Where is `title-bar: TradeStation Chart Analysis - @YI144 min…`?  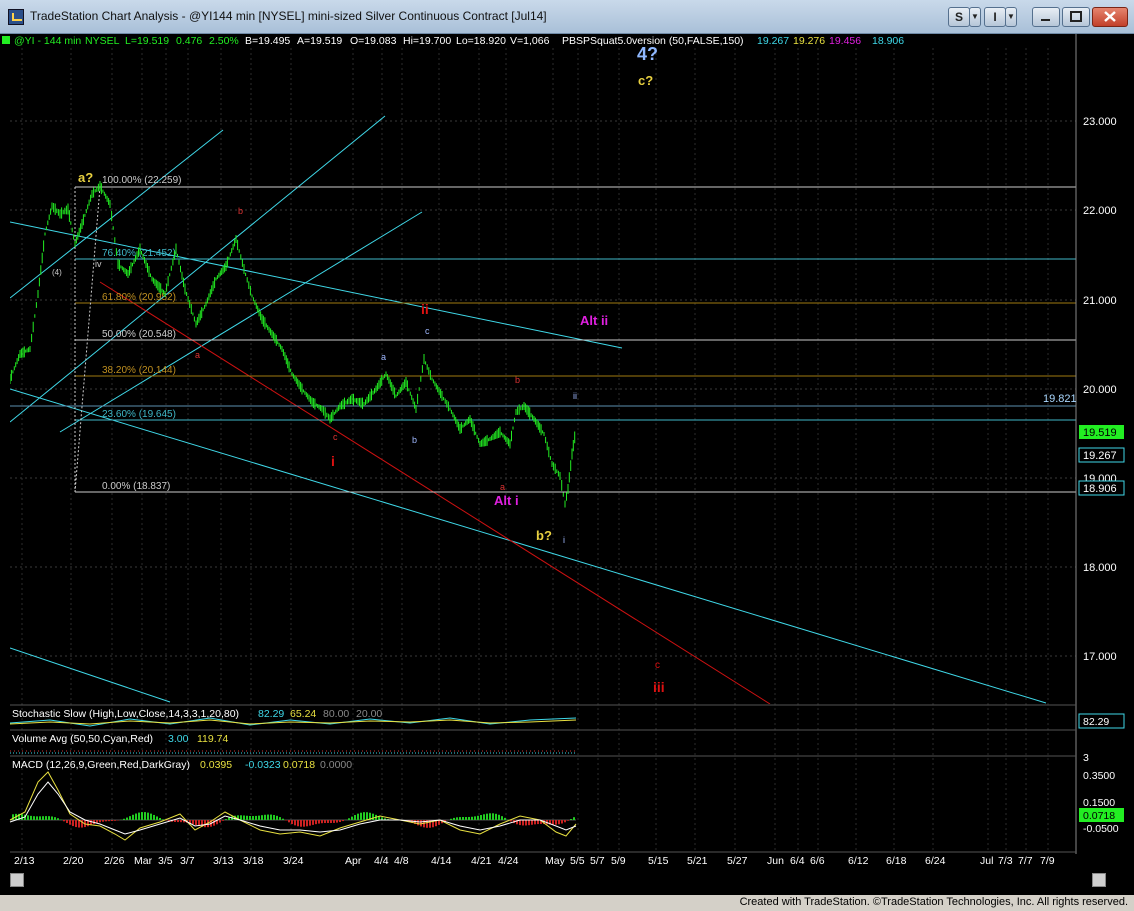
title-bar: TradeStation Chart Analysis - @YI144 min… is located at coordinates (567, 17).